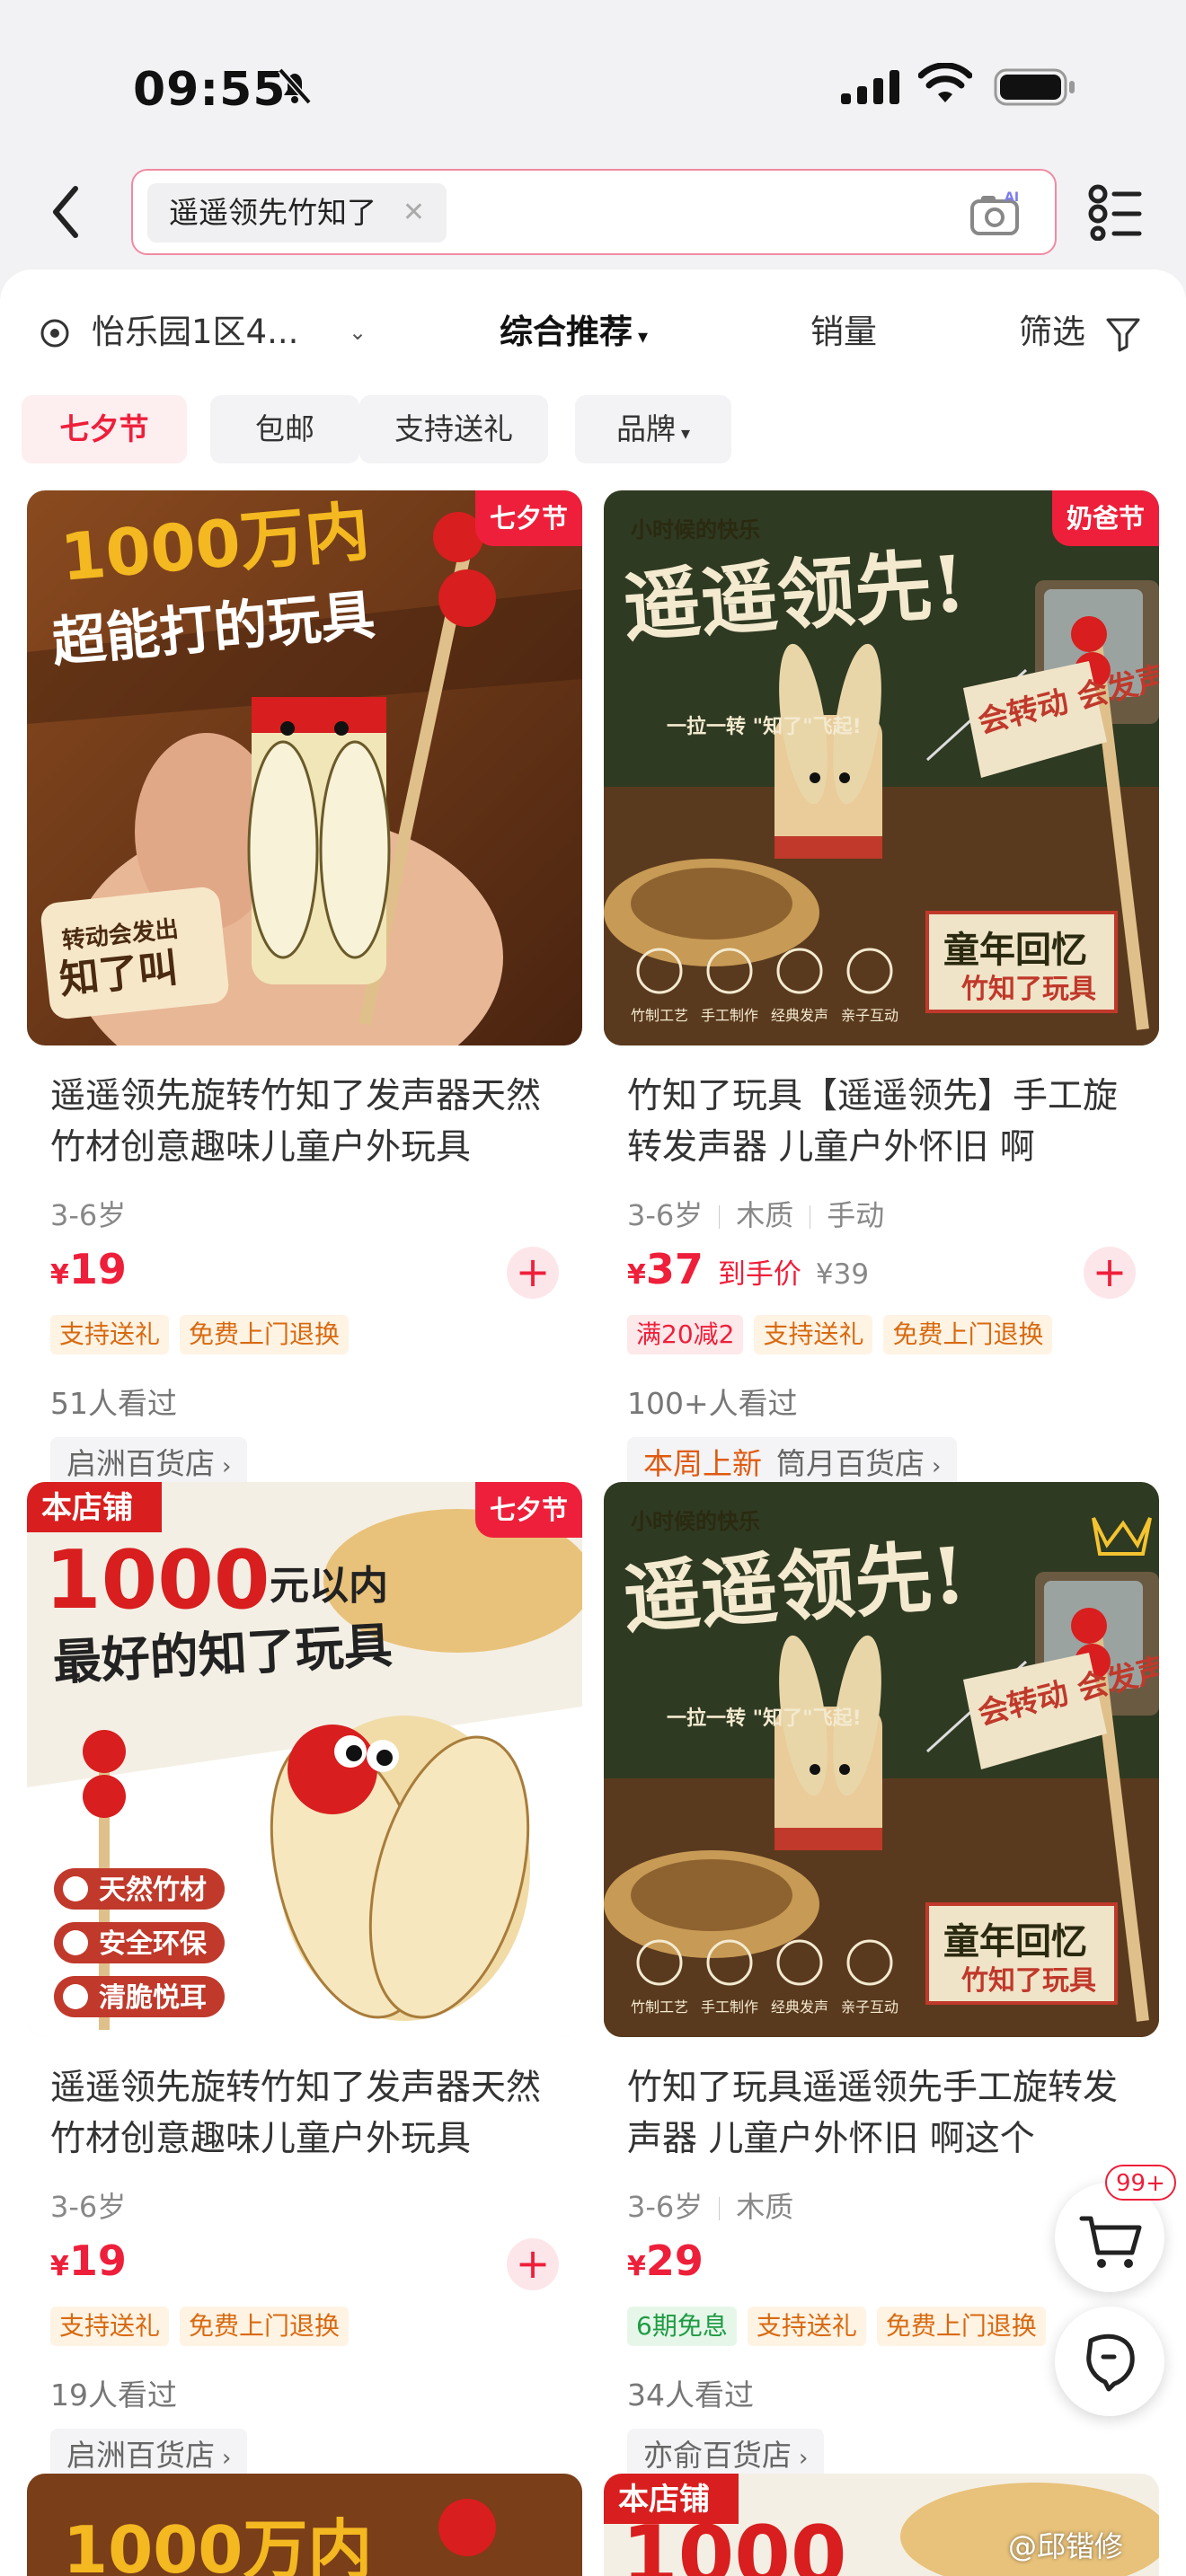 This screenshot has width=1186, height=2576. Describe the element at coordinates (674, 2260) in the screenshot. I see `price-value: 29` at that location.